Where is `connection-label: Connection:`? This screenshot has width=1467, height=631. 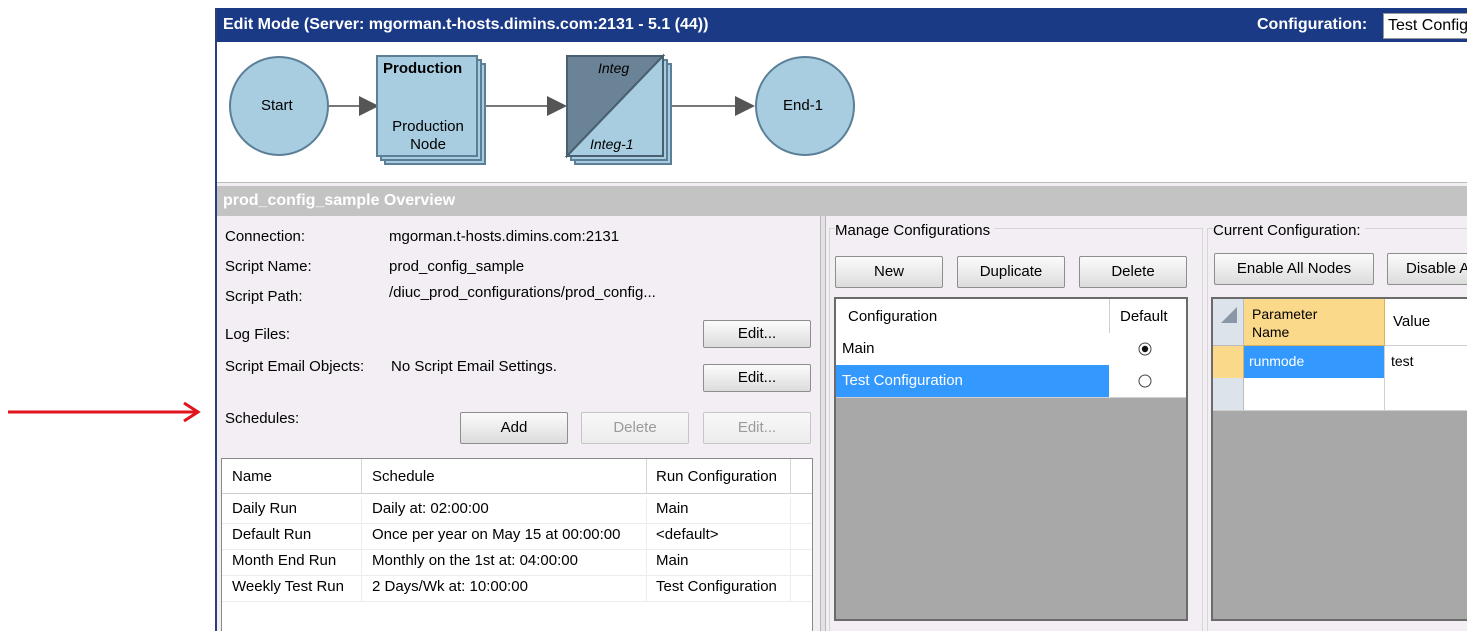 connection-label: Connection: is located at coordinates (265, 236).